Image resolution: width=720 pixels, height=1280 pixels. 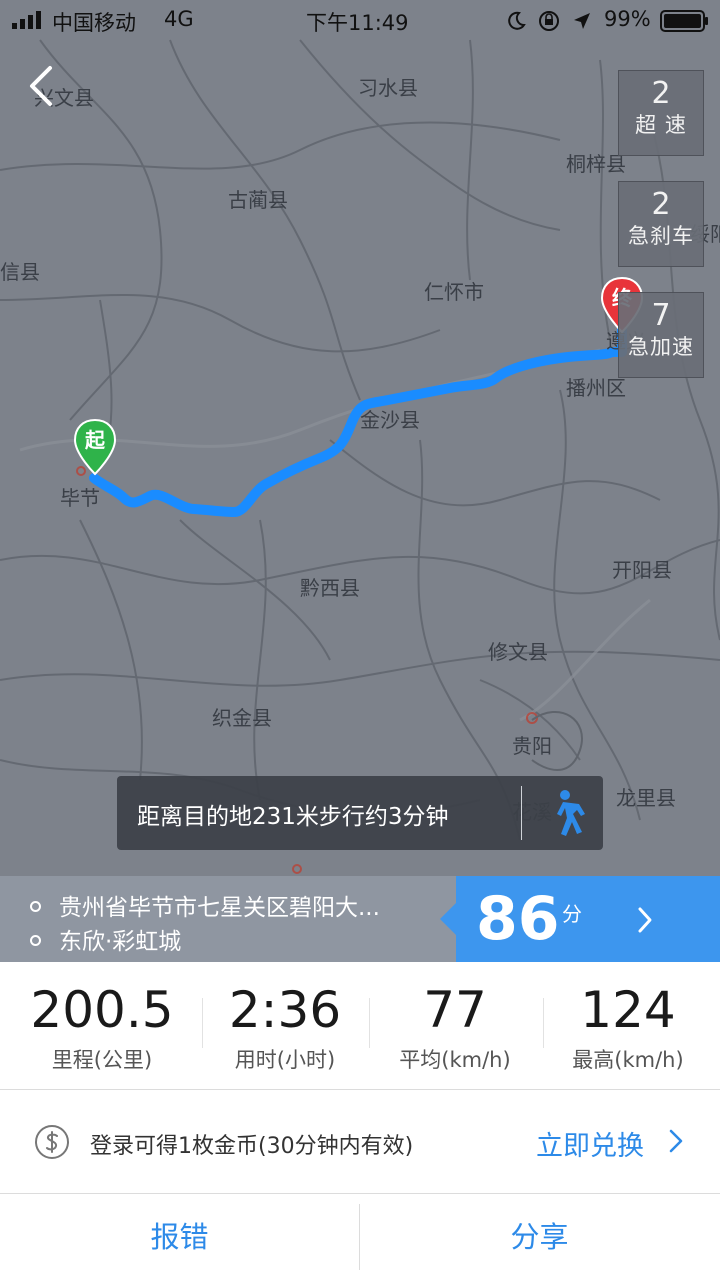 What do you see at coordinates (455, 1060) in the screenshot?
I see `stat-label: 平均(km/h)` at bounding box center [455, 1060].